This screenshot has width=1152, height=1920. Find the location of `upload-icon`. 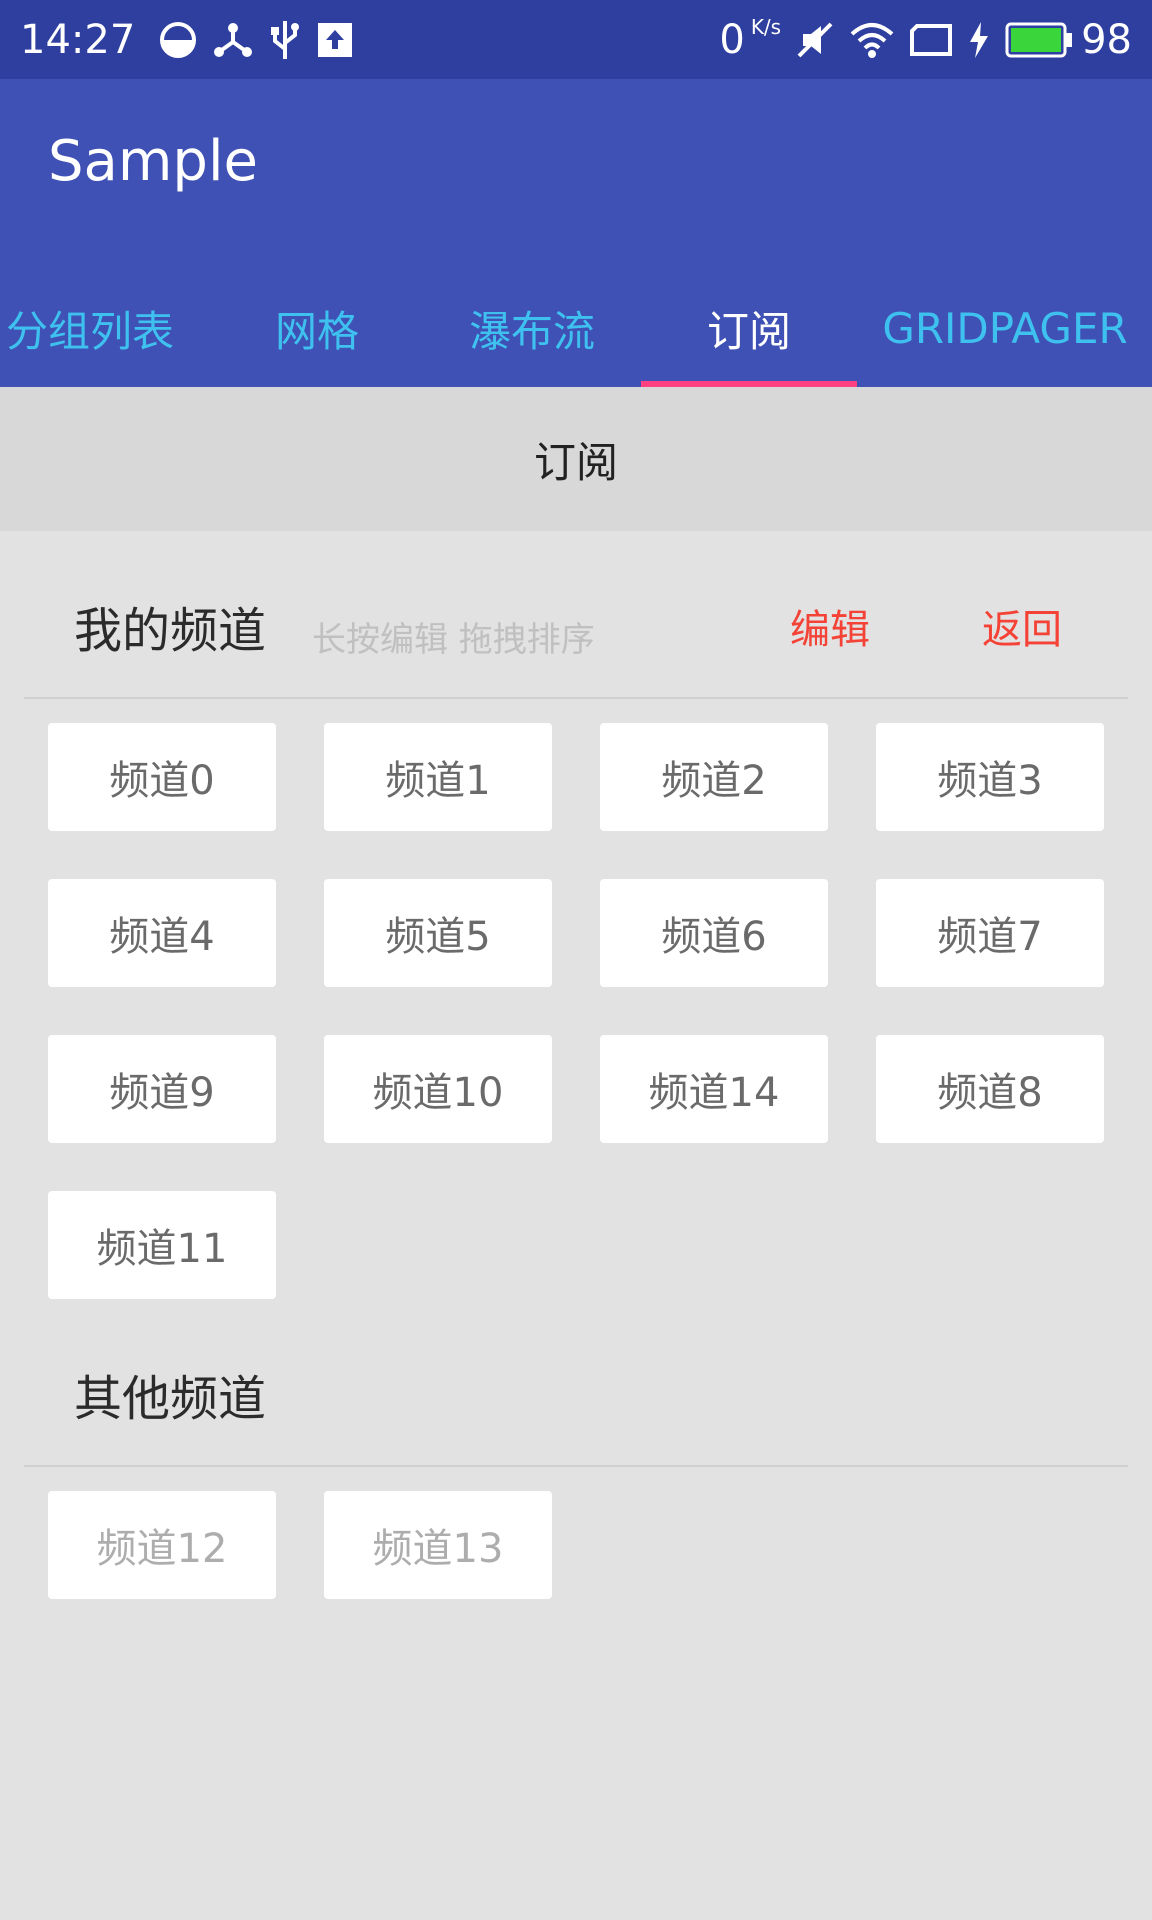

upload-icon is located at coordinates (335, 40).